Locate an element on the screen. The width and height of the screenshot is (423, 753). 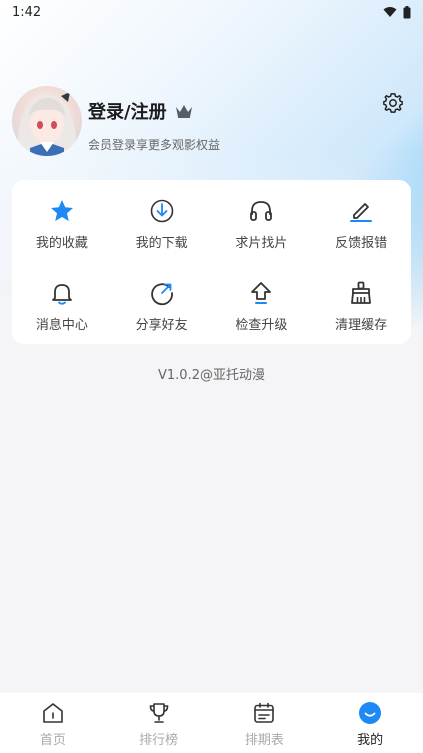
avatar is located at coordinates (47, 121).